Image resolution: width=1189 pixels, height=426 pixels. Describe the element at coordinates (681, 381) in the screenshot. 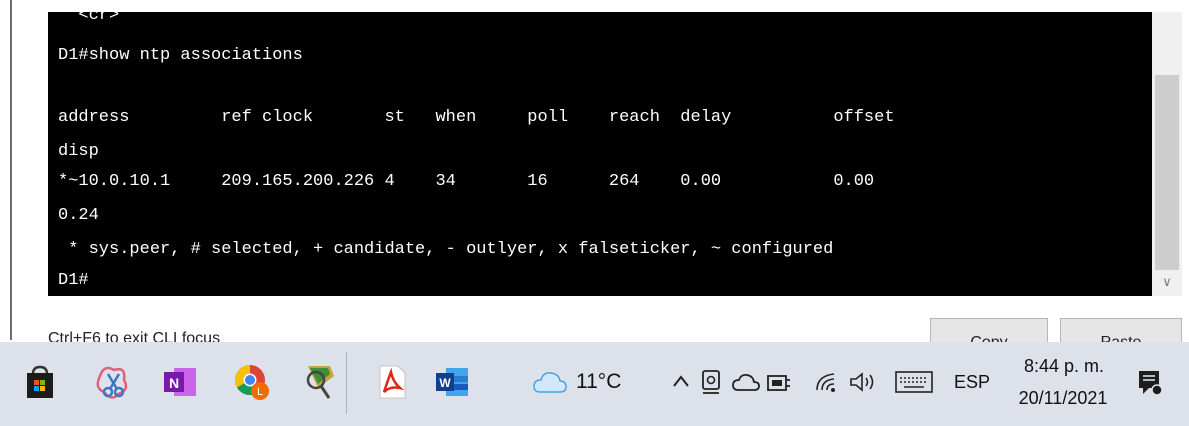

I see `chevron-up-icon` at that location.